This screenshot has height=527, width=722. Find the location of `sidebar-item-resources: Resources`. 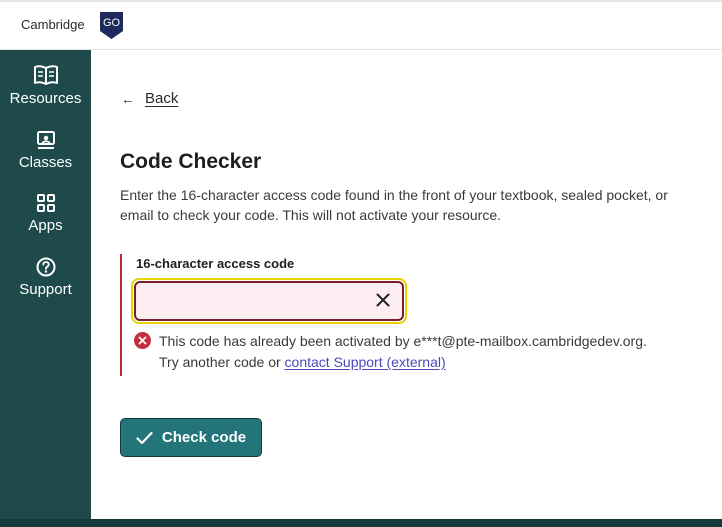

sidebar-item-resources: Resources is located at coordinates (45, 85).